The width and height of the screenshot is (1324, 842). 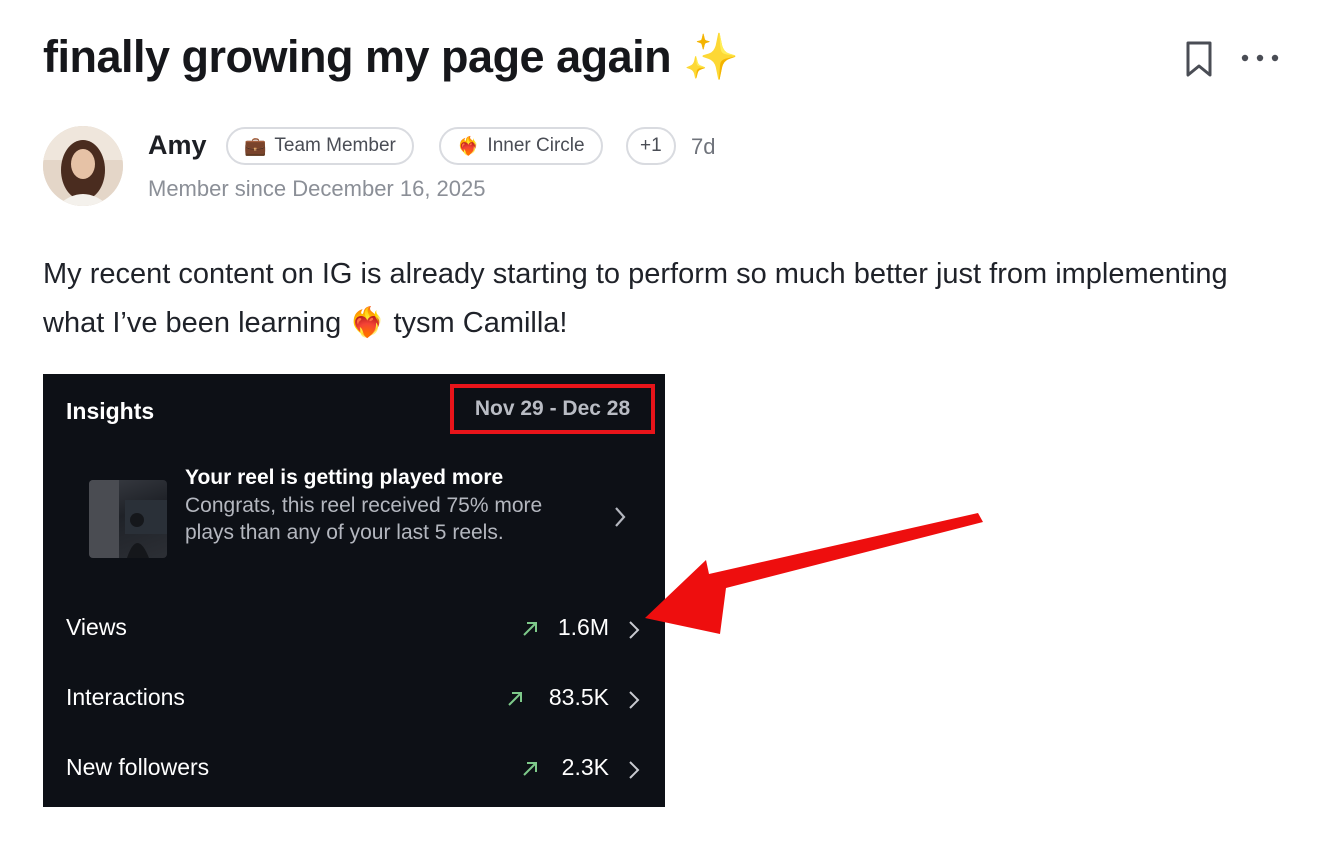 I want to click on sparkles-emoji: ✨, so click(x=711, y=56).